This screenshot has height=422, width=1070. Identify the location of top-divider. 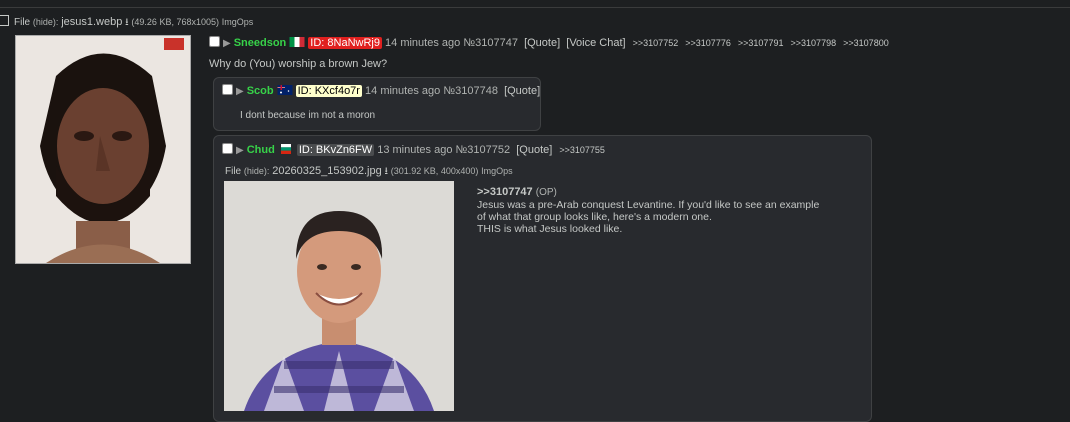
(535, 7).